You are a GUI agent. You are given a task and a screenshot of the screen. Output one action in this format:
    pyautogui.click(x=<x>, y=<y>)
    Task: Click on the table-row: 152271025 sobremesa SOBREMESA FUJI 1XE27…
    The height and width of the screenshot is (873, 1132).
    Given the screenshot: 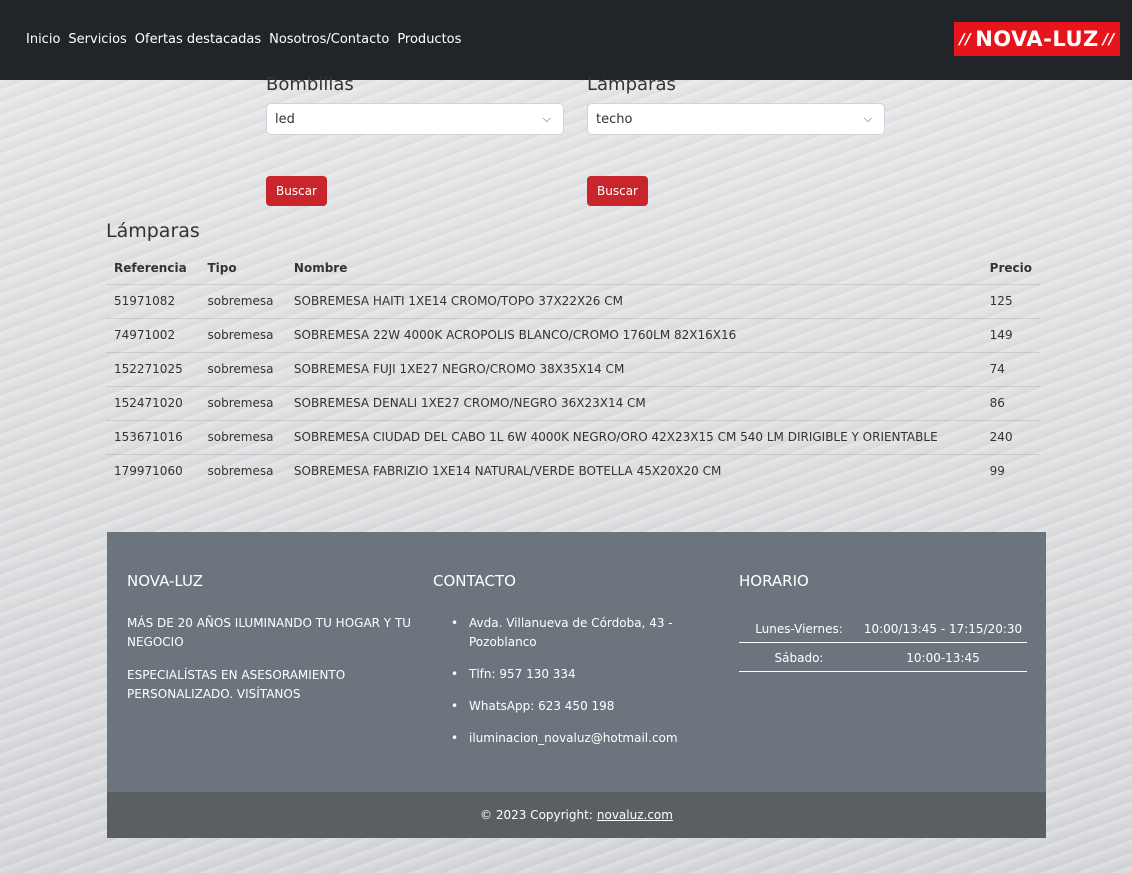 What is the action you would take?
    pyautogui.click(x=573, y=368)
    